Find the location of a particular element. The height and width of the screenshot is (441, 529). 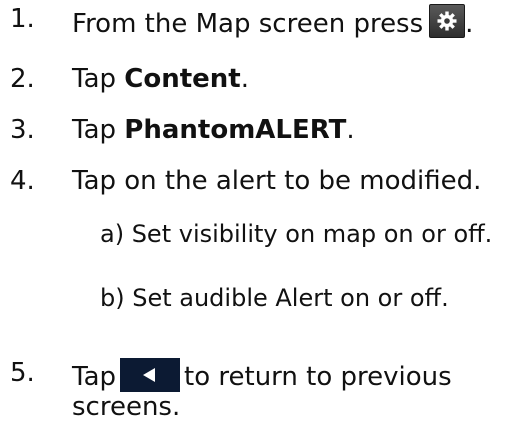

step-text-after: to return to previous is located at coordinates (318, 377).